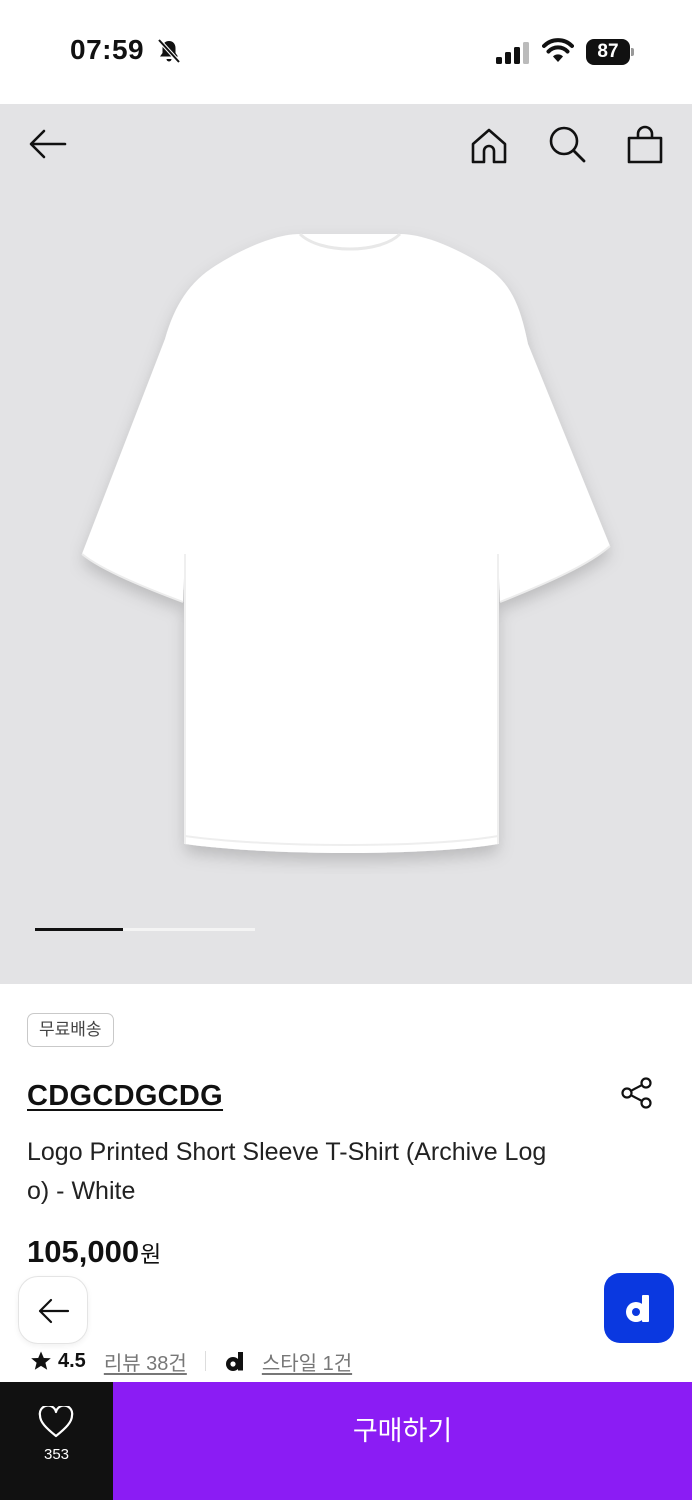 Image resolution: width=692 pixels, height=1500 pixels. What do you see at coordinates (70, 1030) in the screenshot?
I see `free-shipping-badge: 무료배송` at bounding box center [70, 1030].